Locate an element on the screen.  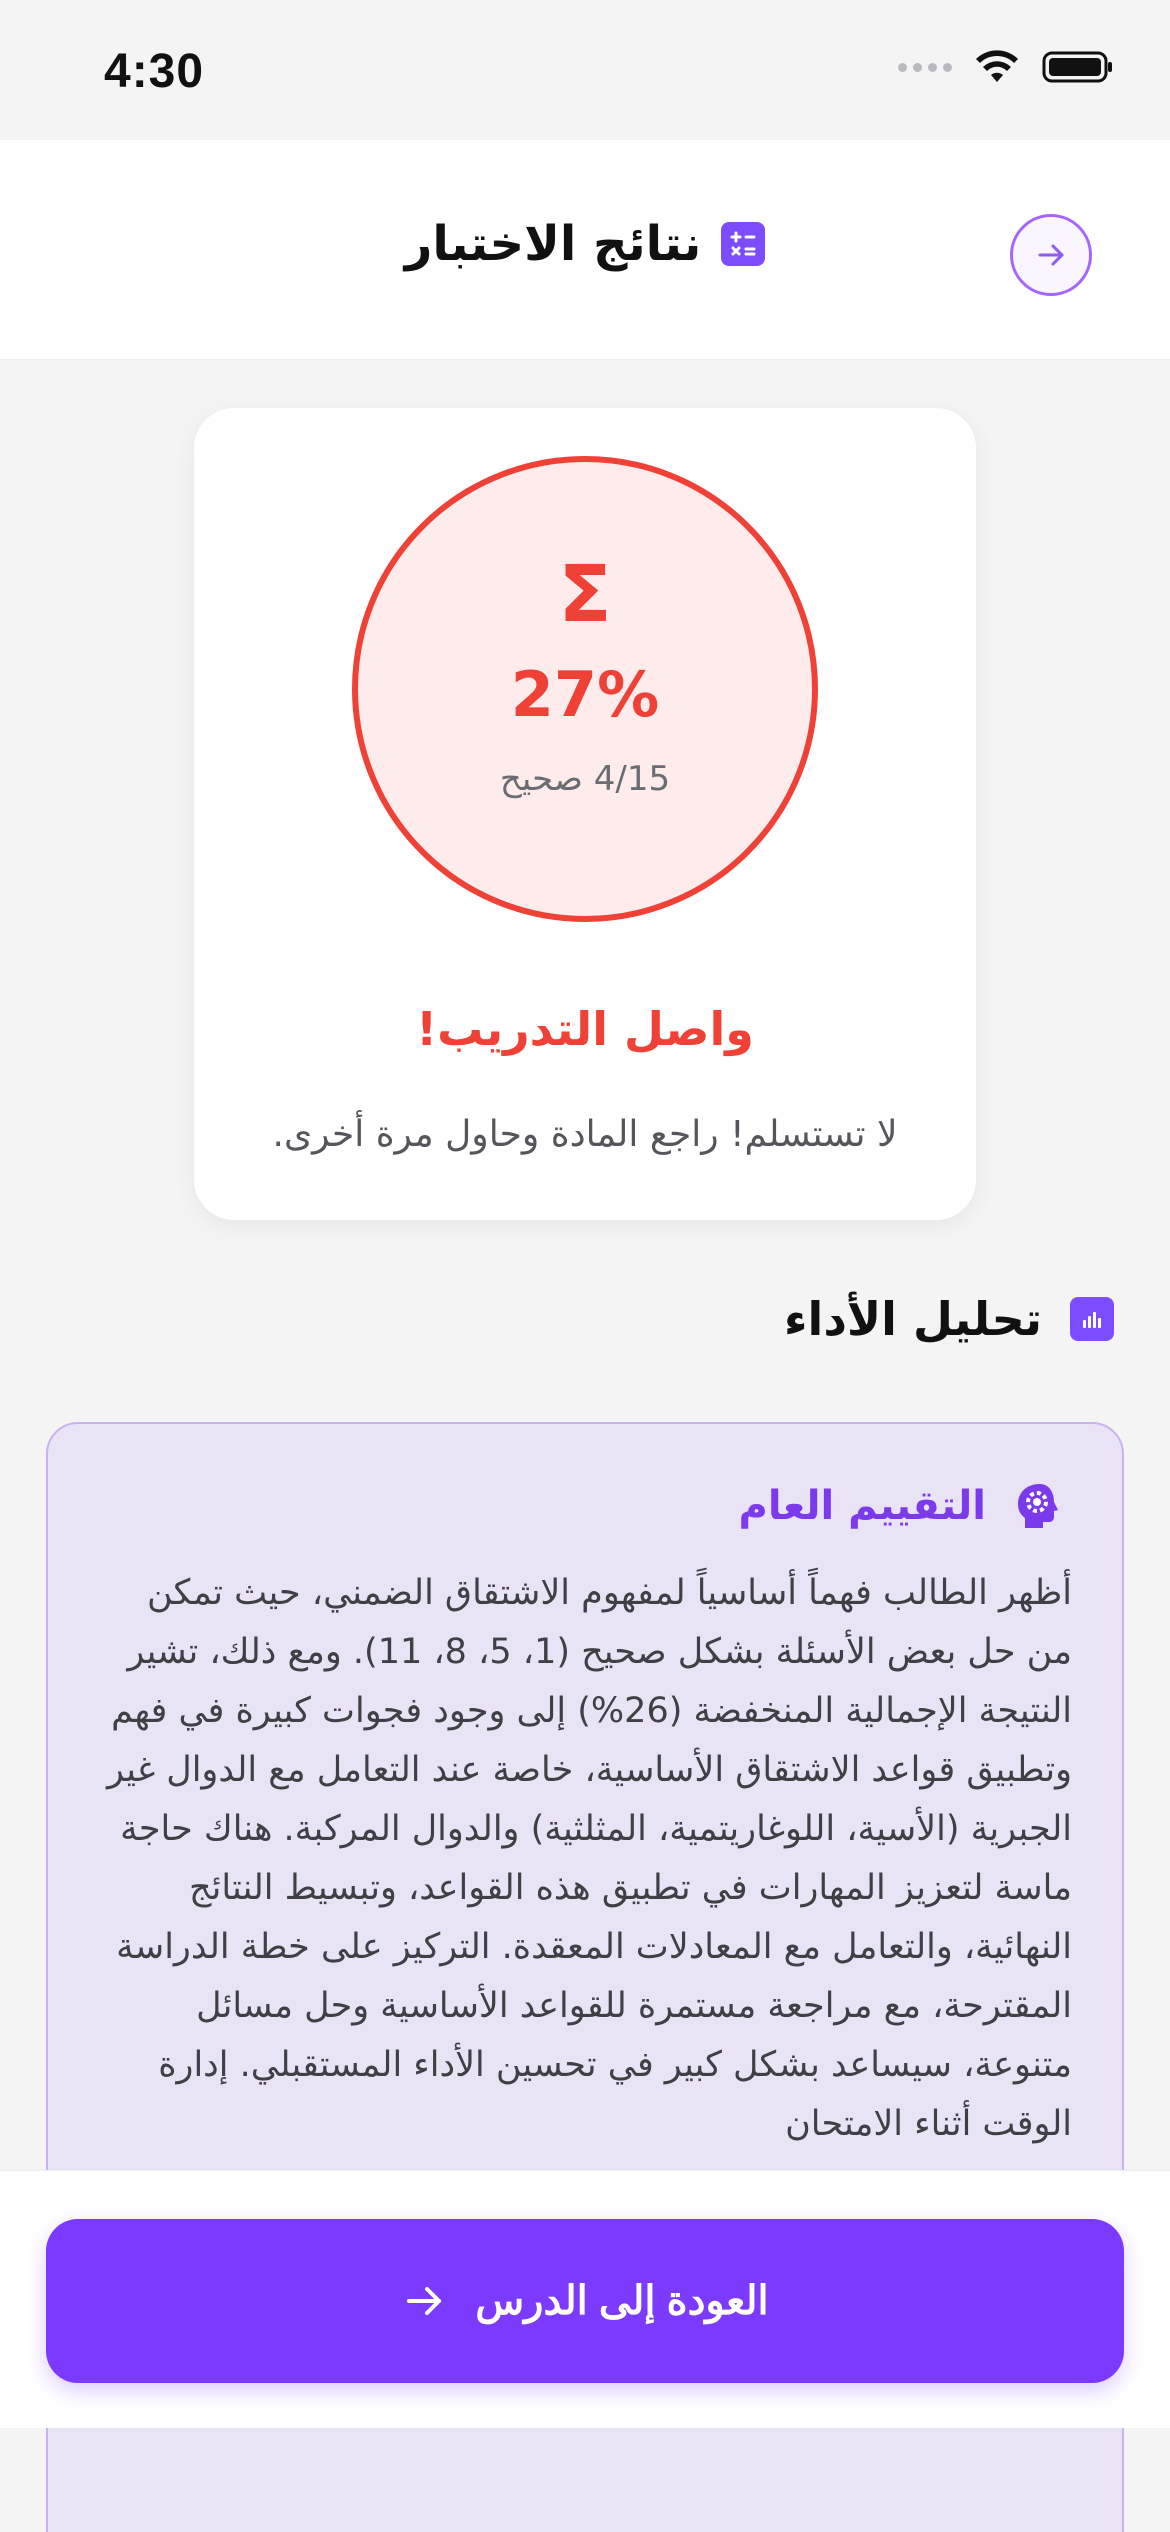
calculator-icon is located at coordinates (743, 244).